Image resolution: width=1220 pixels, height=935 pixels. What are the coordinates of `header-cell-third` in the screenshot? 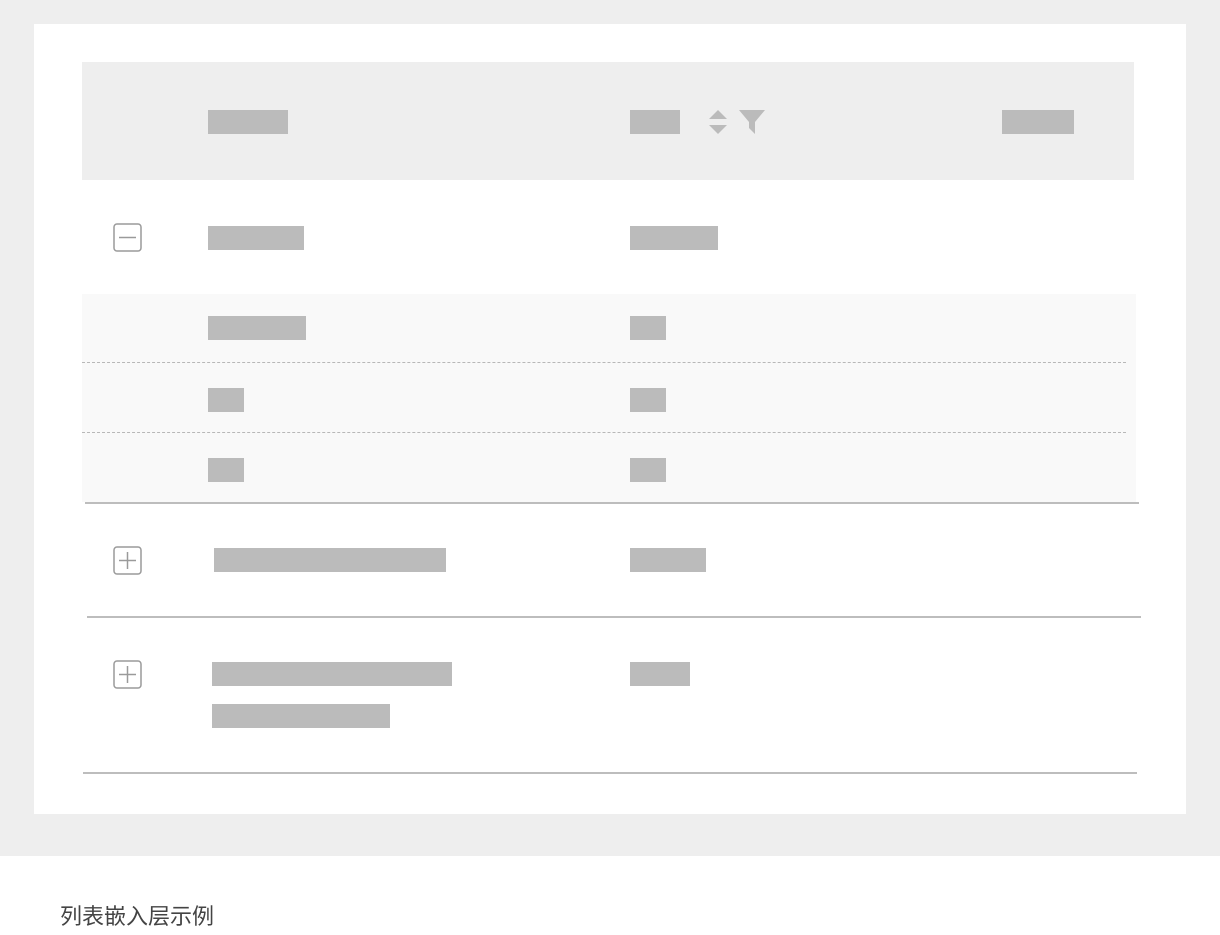 It's located at (1038, 122).